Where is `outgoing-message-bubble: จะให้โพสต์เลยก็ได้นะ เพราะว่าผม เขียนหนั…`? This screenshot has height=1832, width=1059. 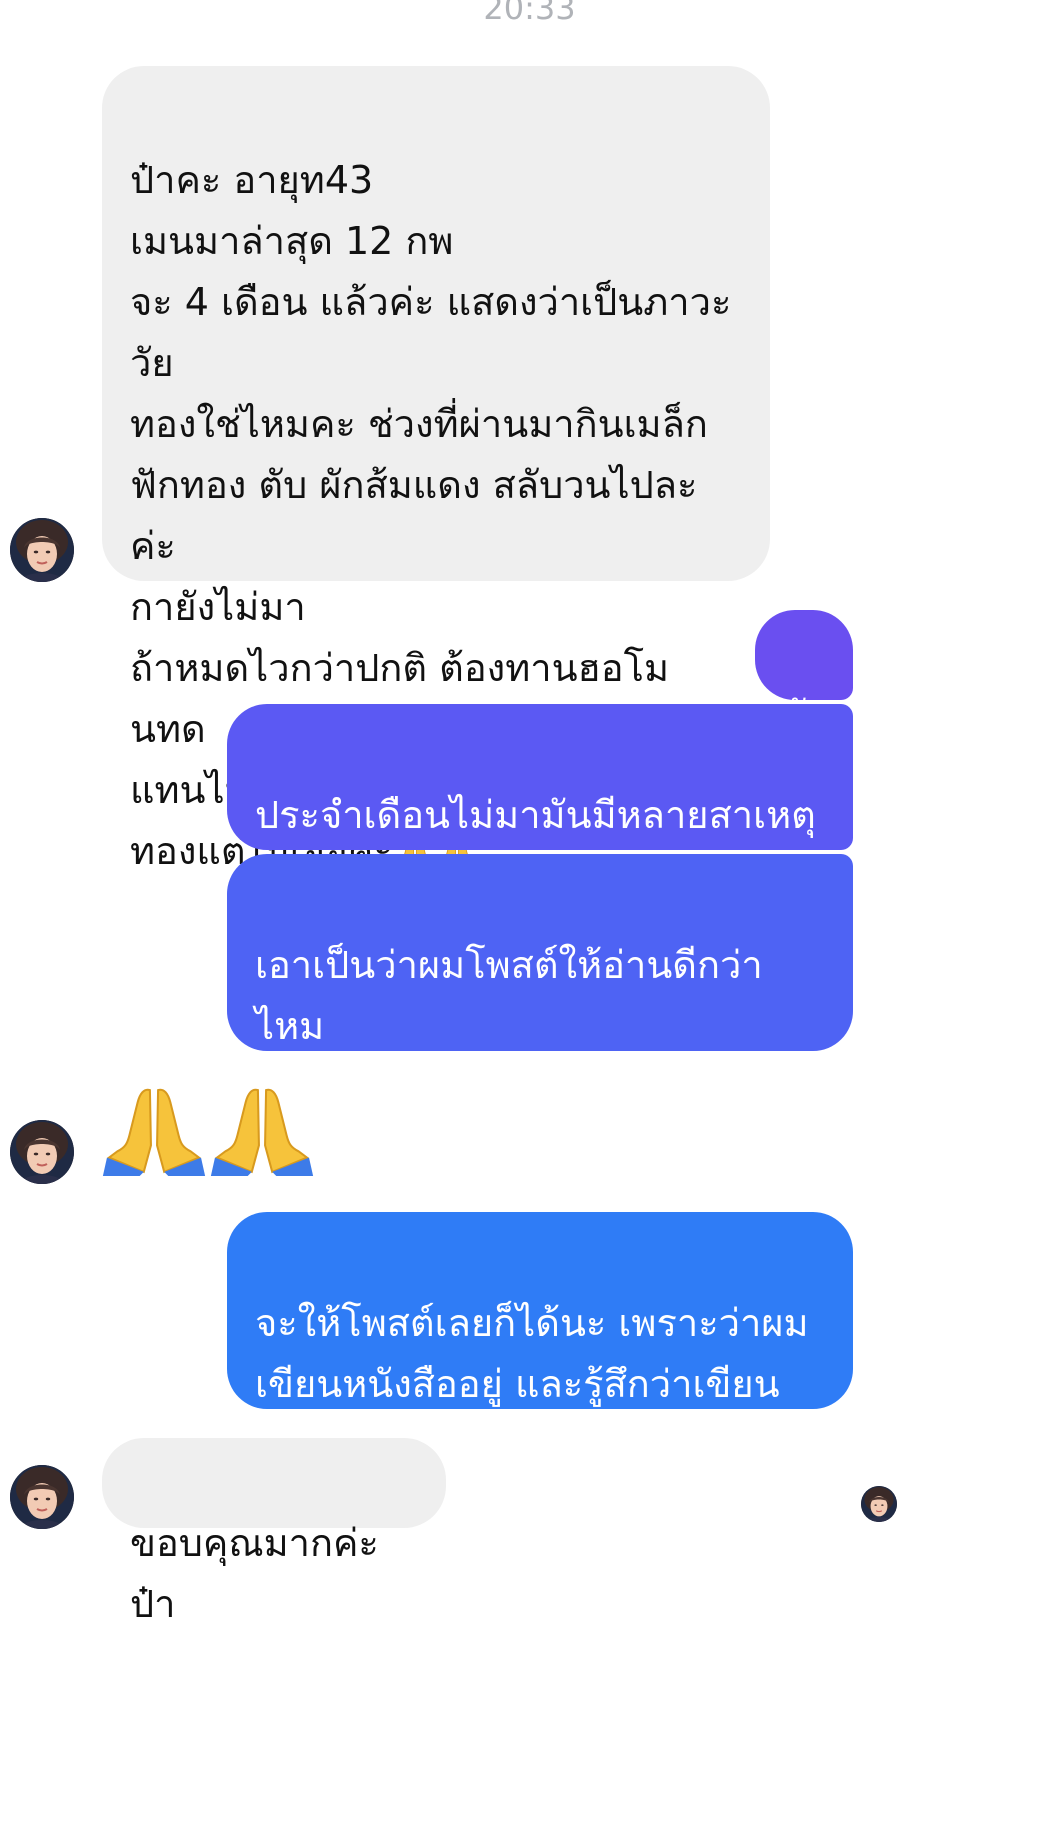
outgoing-message-bubble: จะให้โพสต์เลยก็ได้นะ เพราะว่าผม เขียนหนั… is located at coordinates (540, 1339).